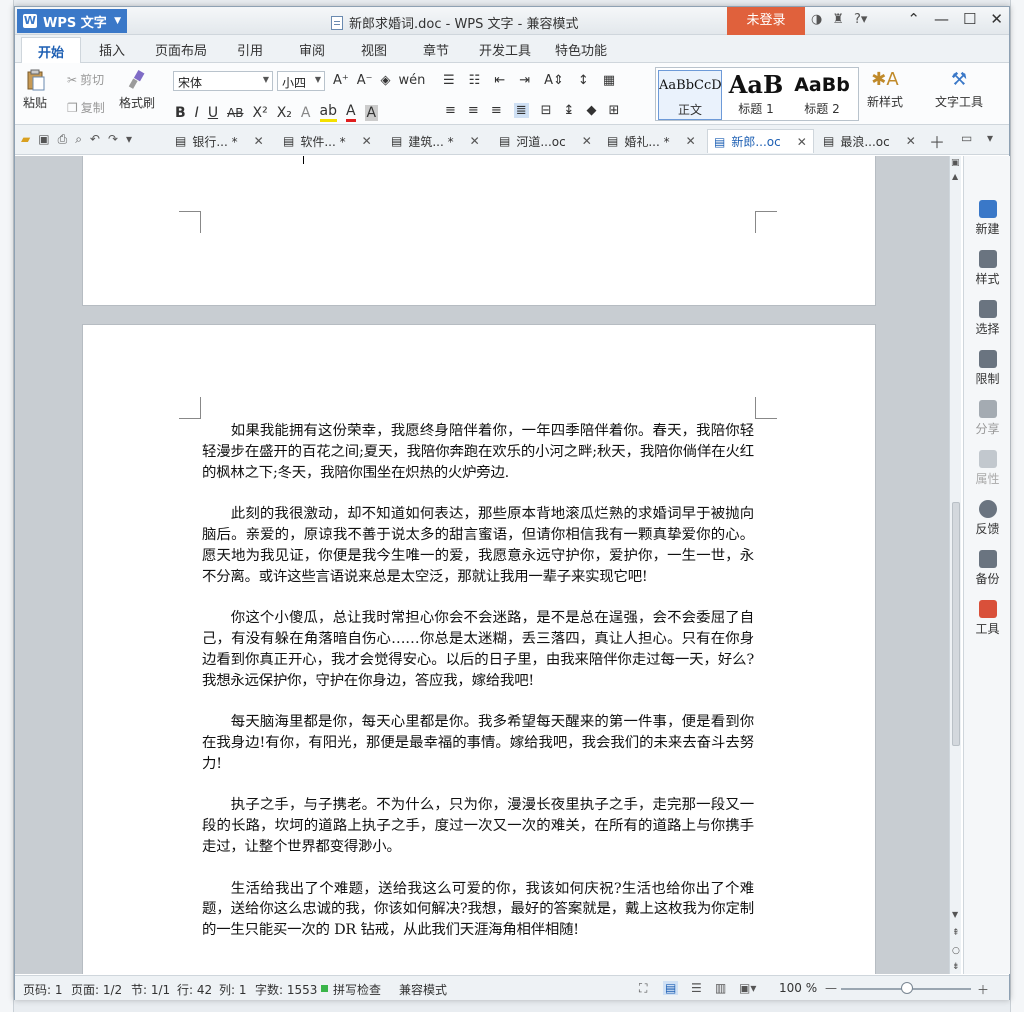 This screenshot has height=1012, width=1024. Describe the element at coordinates (412, 80) in the screenshot. I see `phonetic-icon: wén` at that location.